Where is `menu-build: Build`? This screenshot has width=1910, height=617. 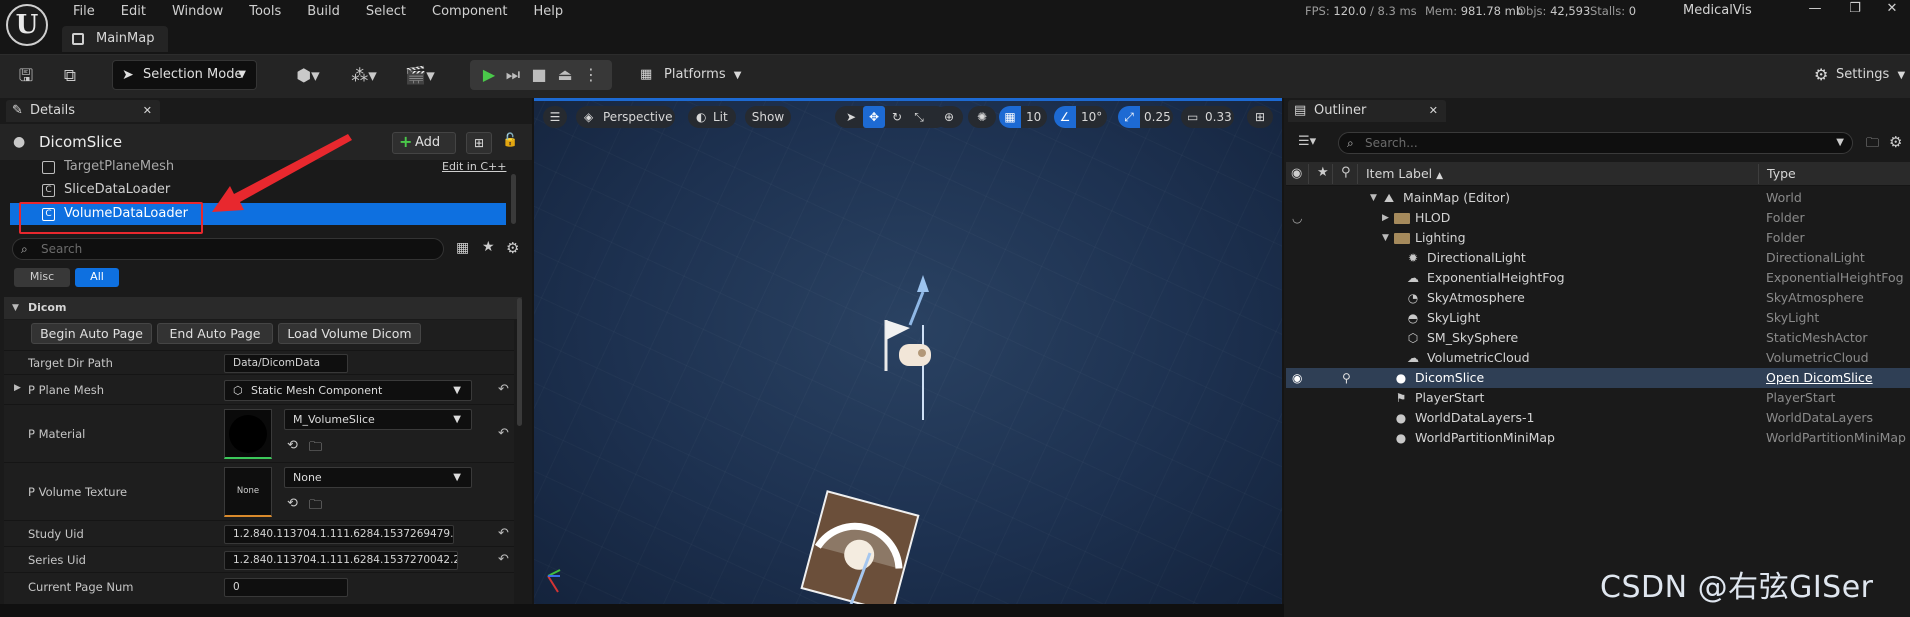 menu-build: Build is located at coordinates (323, 12).